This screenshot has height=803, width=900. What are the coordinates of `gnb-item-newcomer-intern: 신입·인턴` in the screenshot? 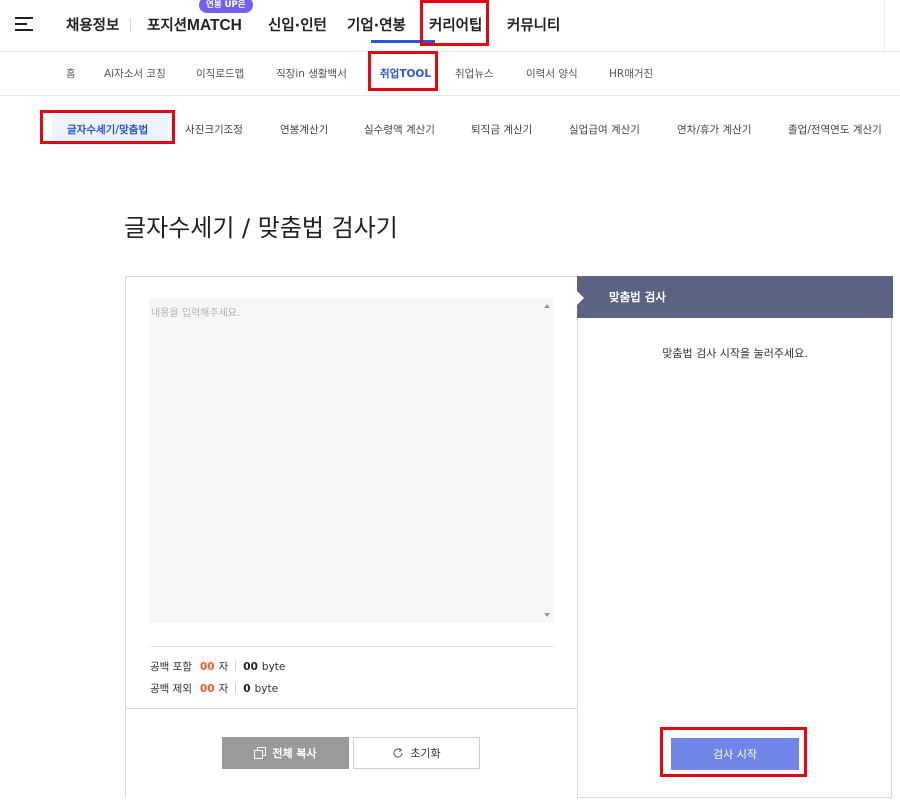 It's located at (297, 24).